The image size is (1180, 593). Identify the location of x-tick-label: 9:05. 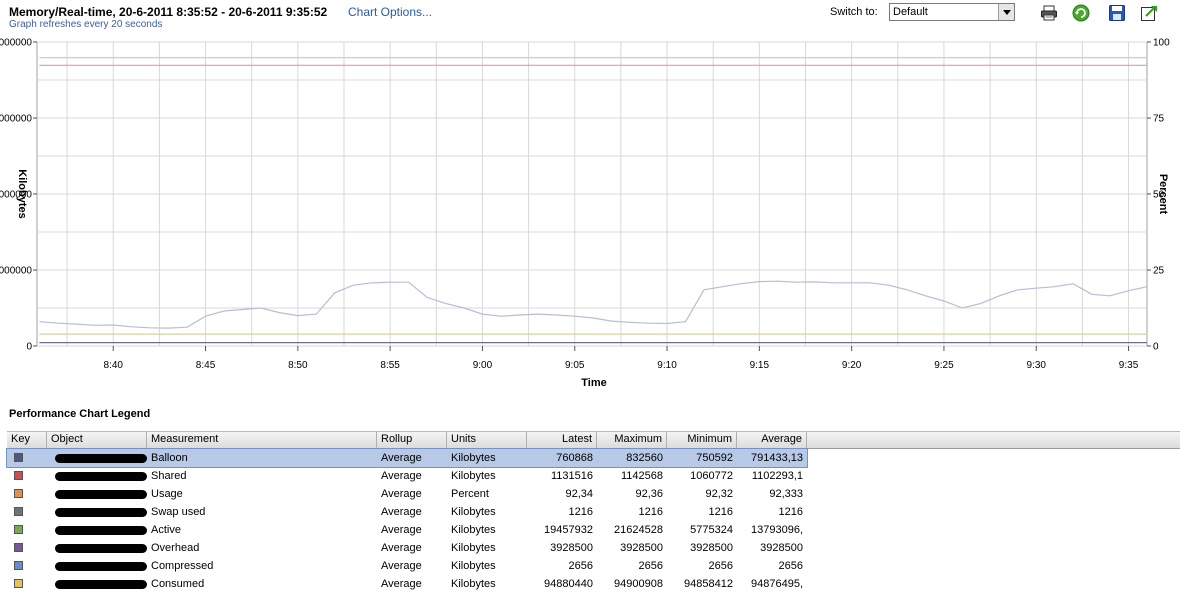
(575, 365).